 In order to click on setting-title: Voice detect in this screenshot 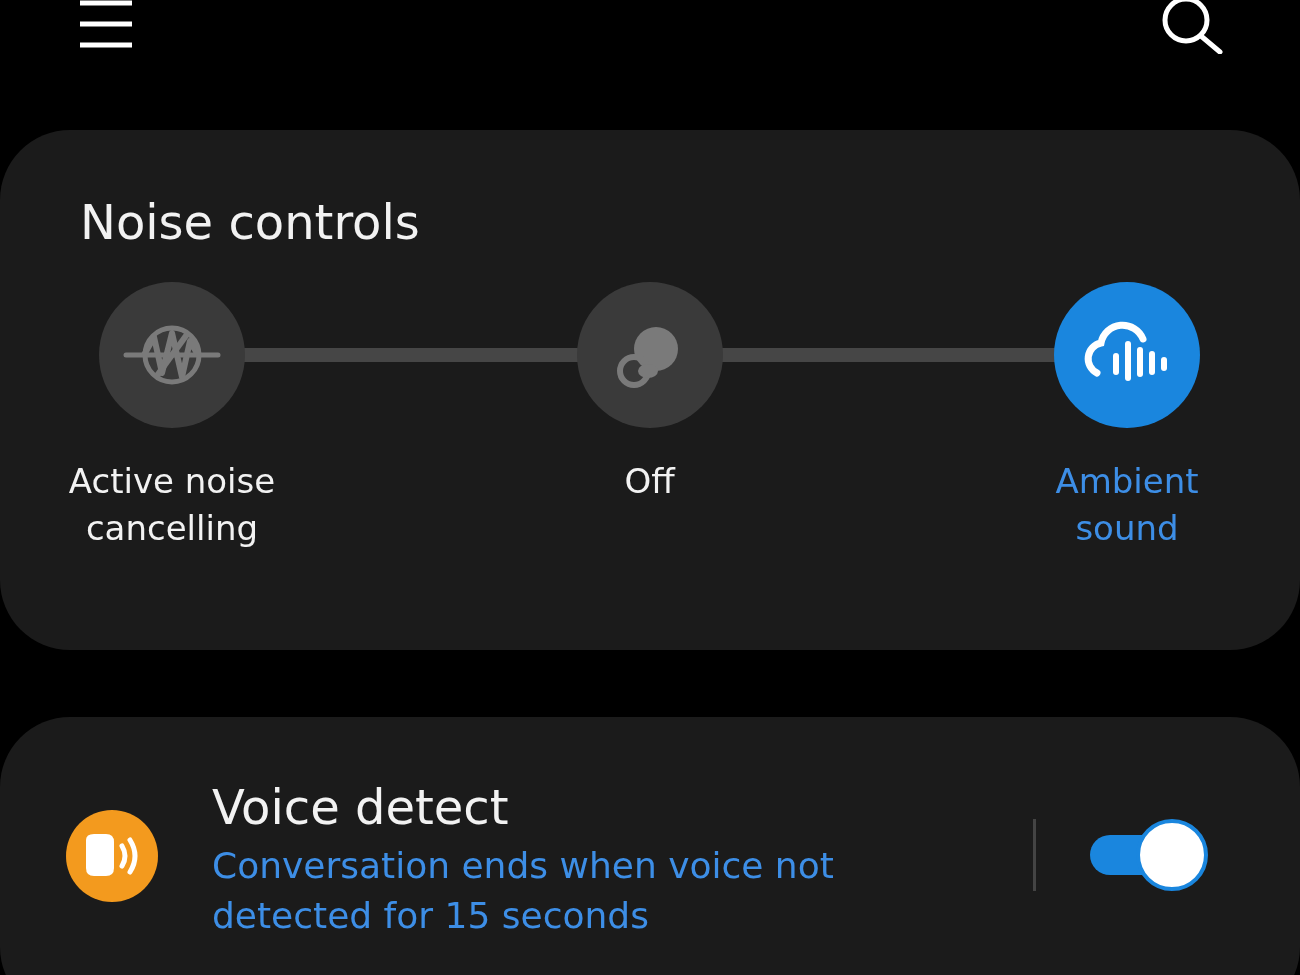, I will do `click(360, 807)`.